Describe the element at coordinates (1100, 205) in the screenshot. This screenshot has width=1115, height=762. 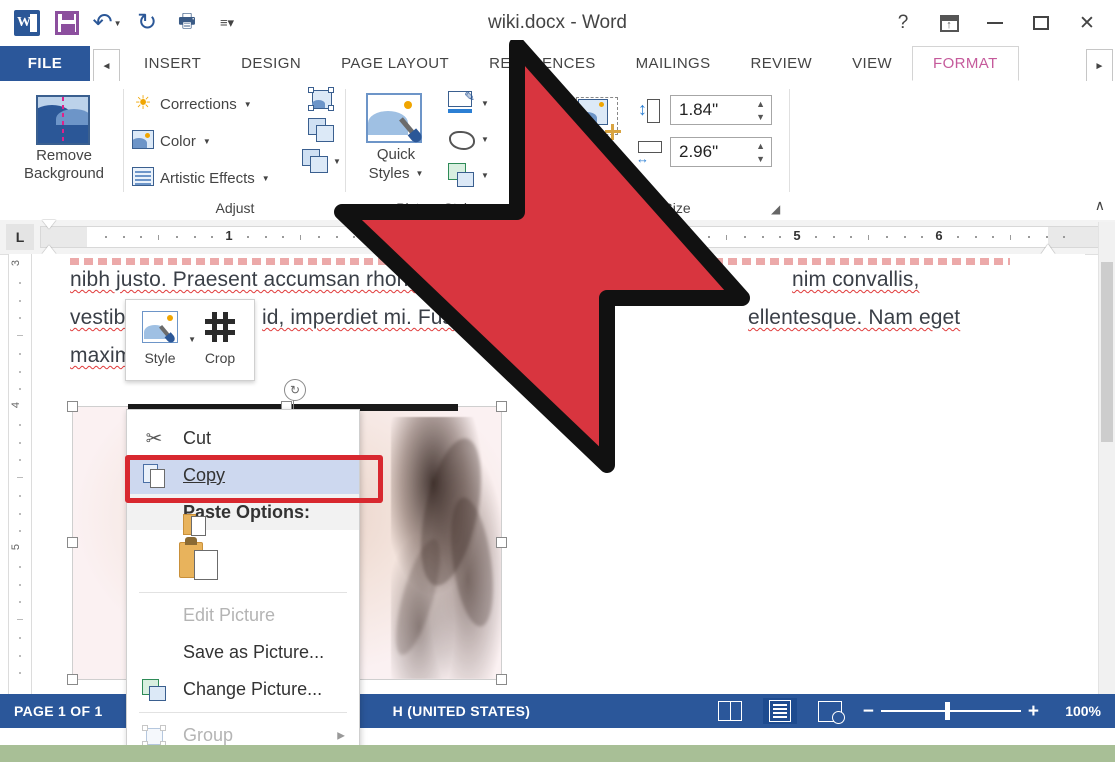
I see `collapse-ribbon-icon: ∧` at that location.